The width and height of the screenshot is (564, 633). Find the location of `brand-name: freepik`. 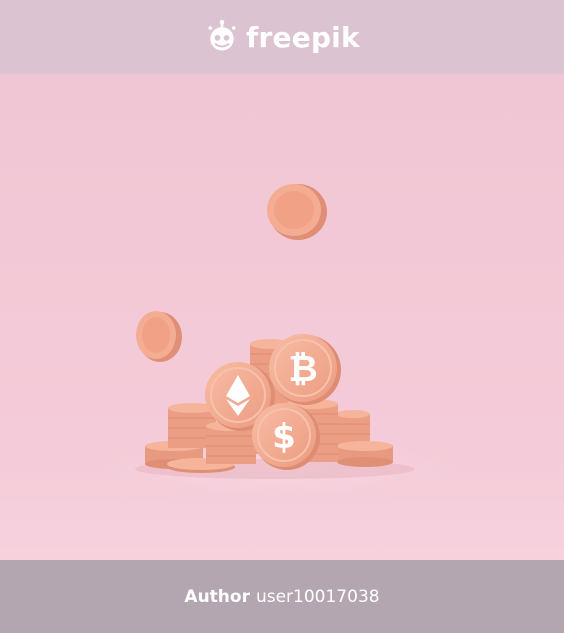

brand-name: freepik is located at coordinates (303, 37).